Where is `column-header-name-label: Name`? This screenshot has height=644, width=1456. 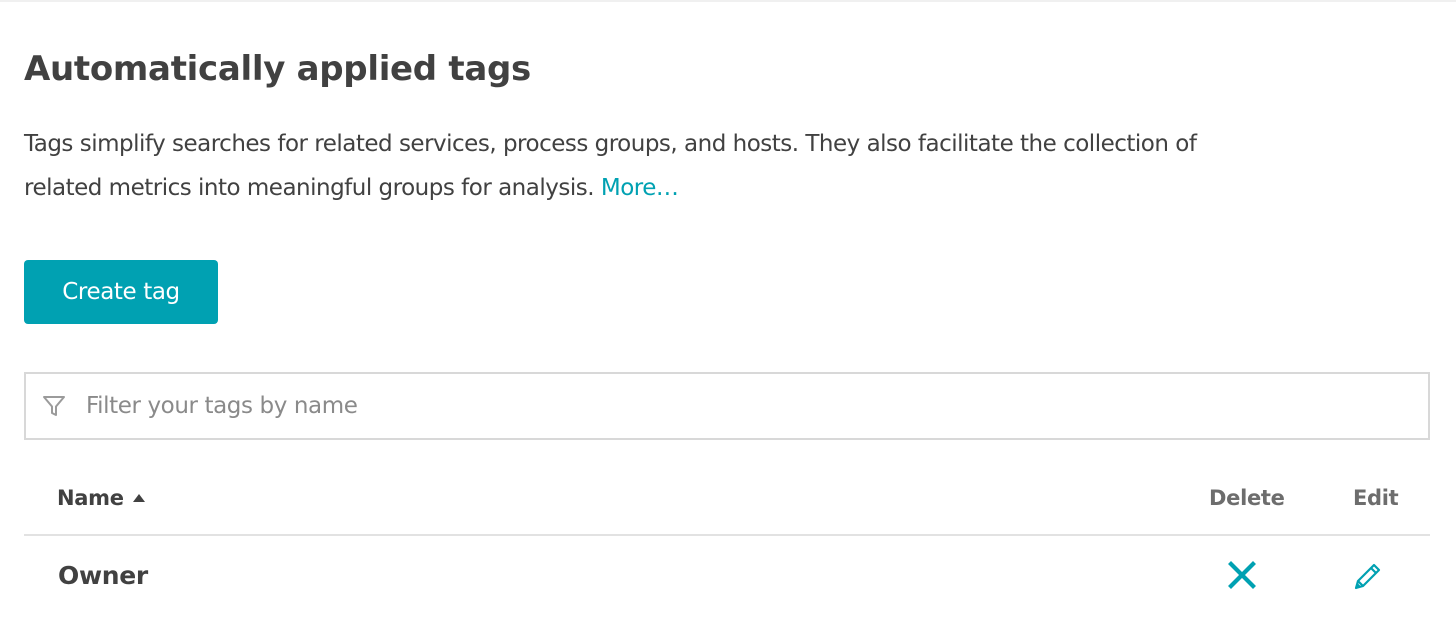 column-header-name-label: Name is located at coordinates (90, 498).